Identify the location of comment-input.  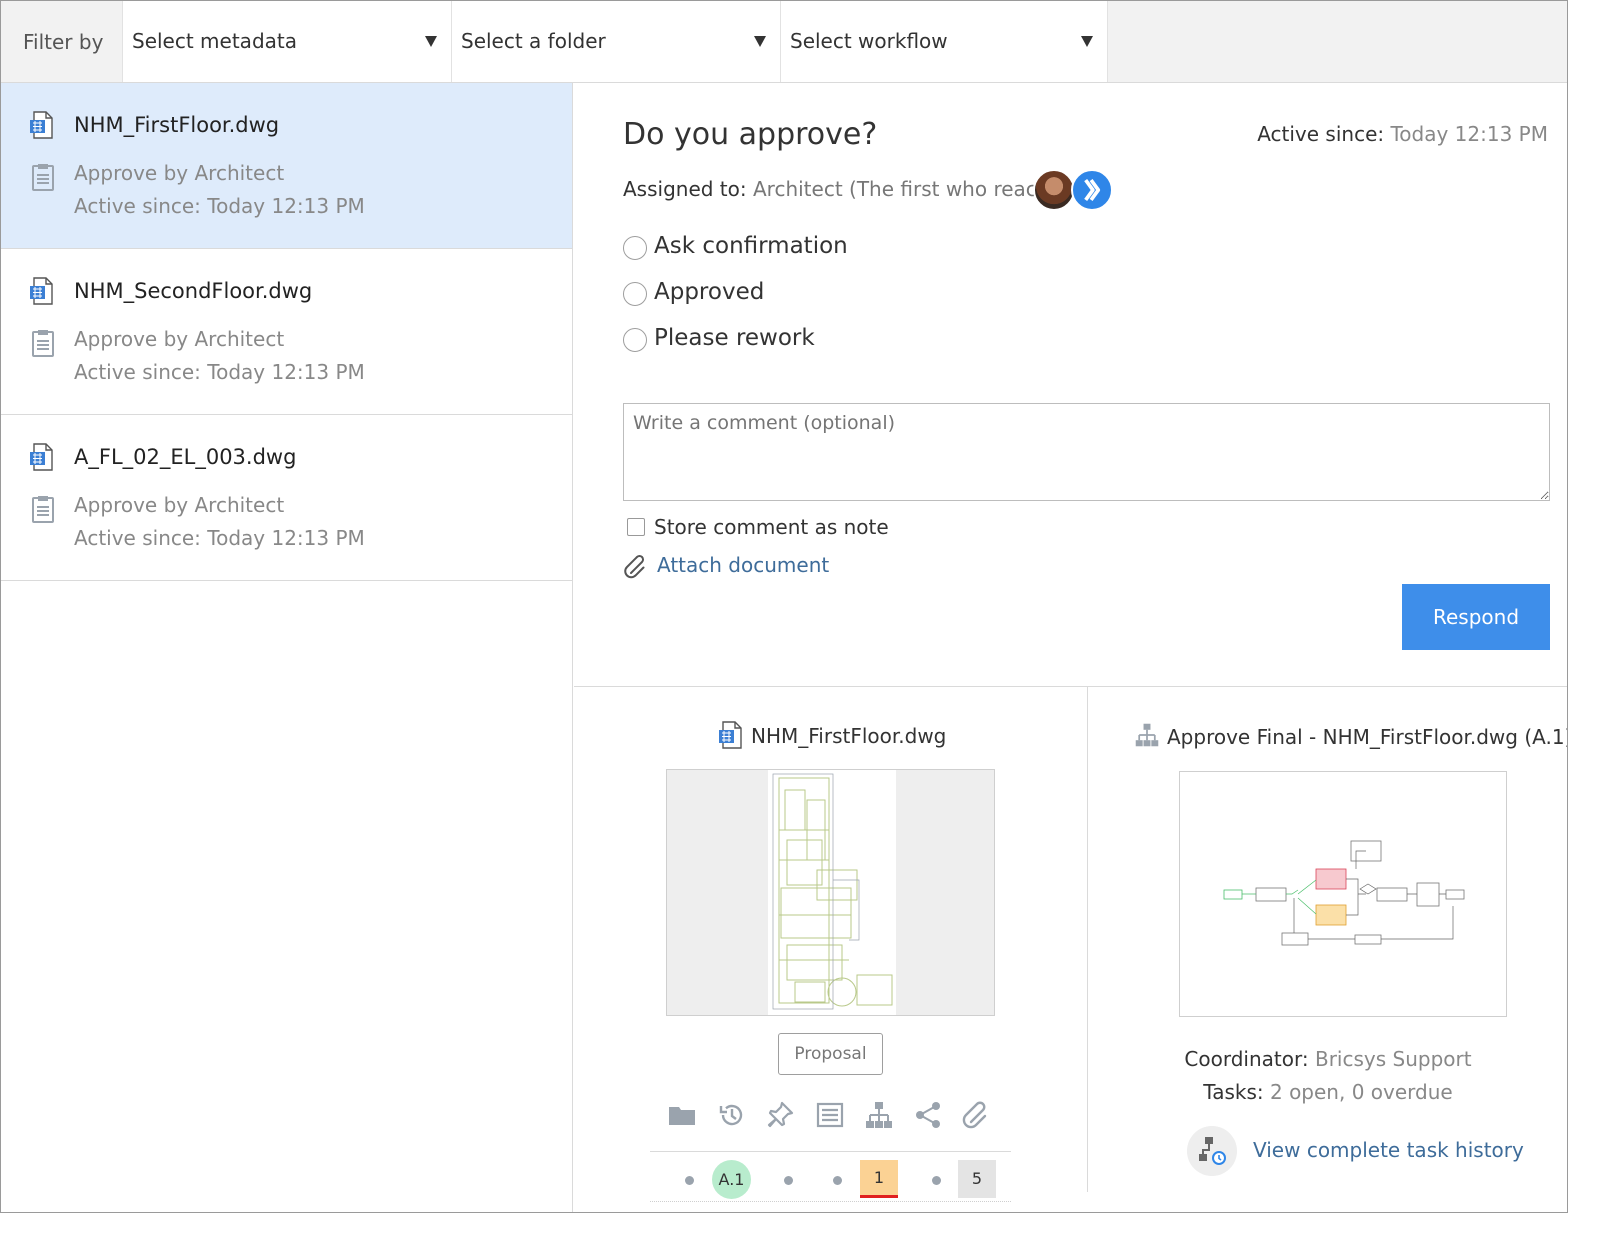
(1086, 452).